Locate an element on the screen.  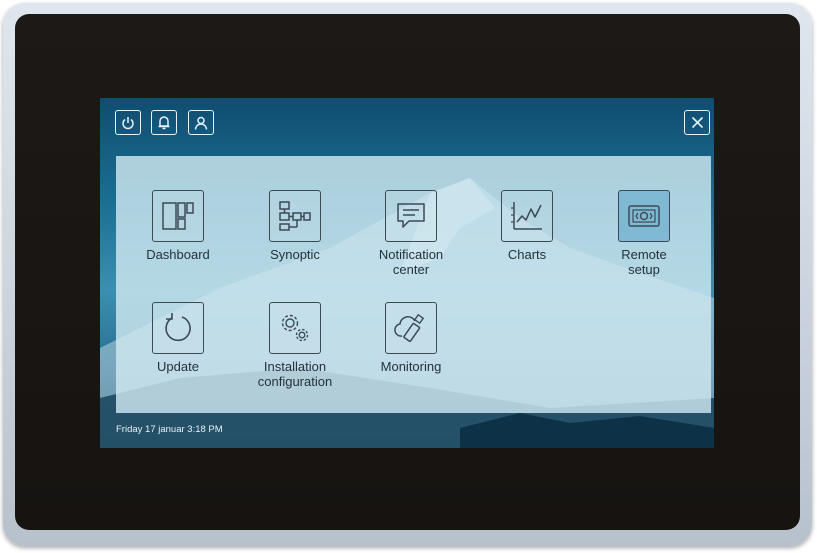
app-charts: Charts is located at coordinates (527, 226).